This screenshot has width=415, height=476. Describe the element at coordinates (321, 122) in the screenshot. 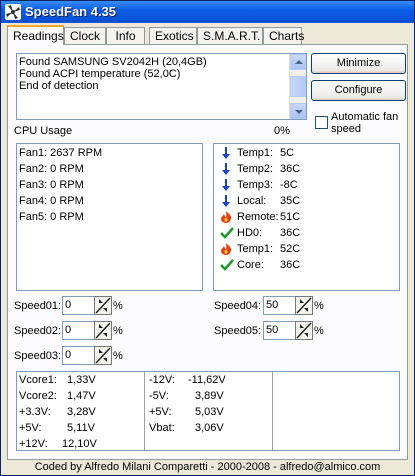

I see `automatic-fan-speed-checkbox` at that location.